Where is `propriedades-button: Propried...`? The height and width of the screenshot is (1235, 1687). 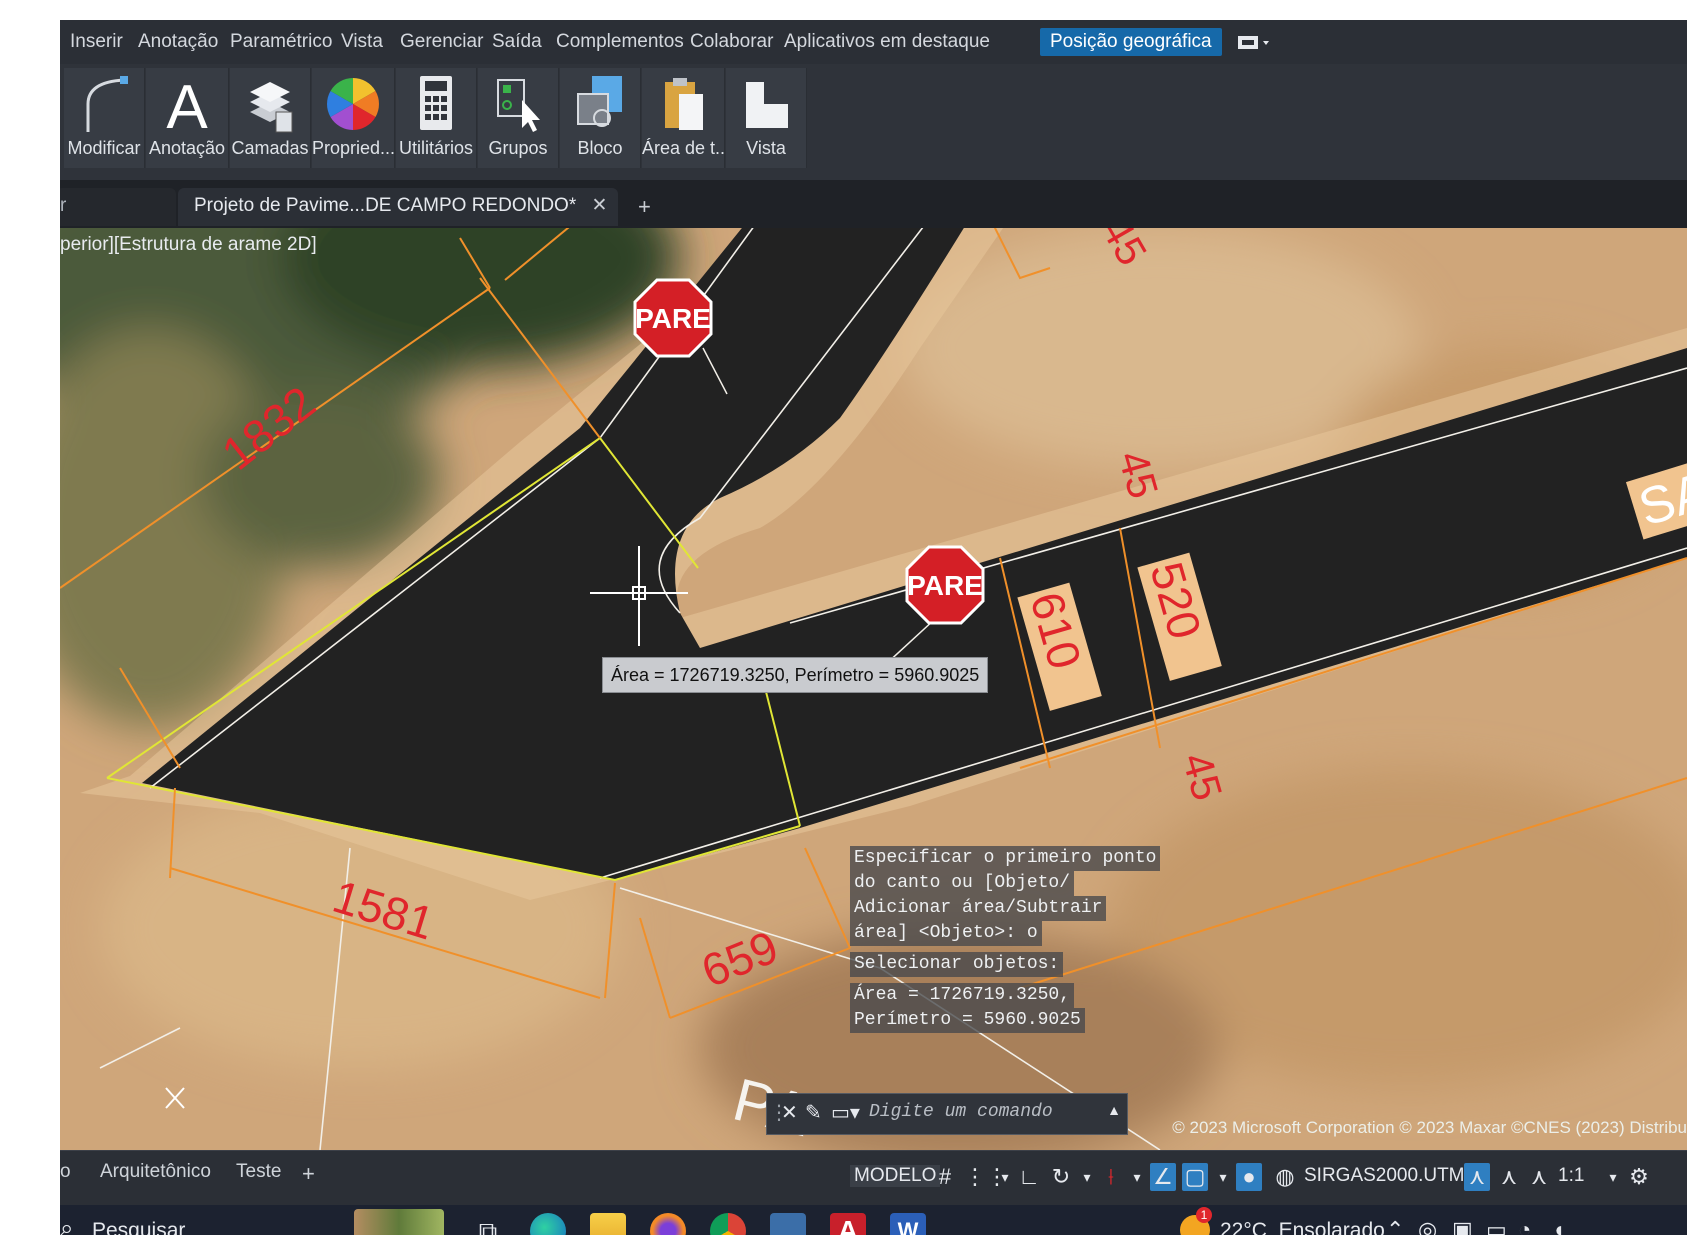 propriedades-button: Propried... is located at coordinates (353, 118).